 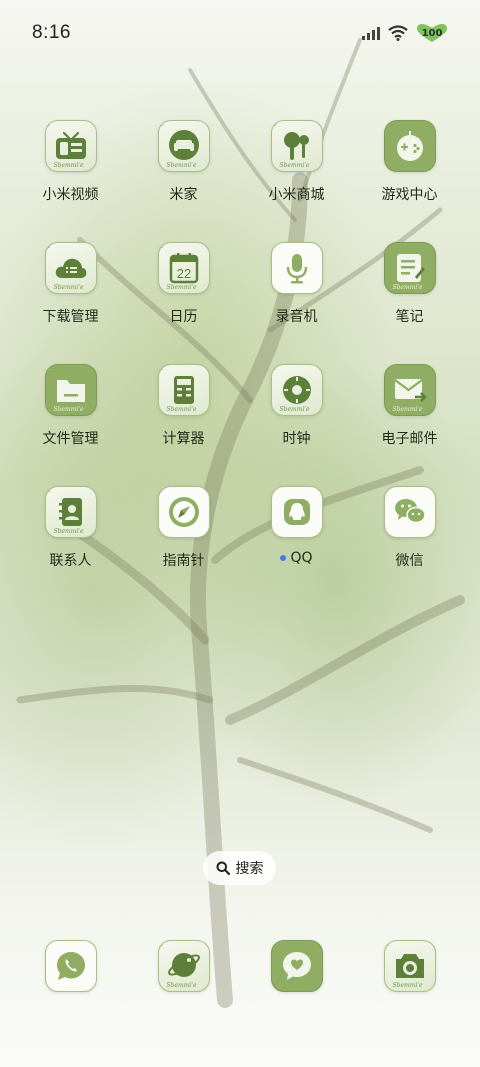 I want to click on svg-text: 22, so click(x=183, y=273).